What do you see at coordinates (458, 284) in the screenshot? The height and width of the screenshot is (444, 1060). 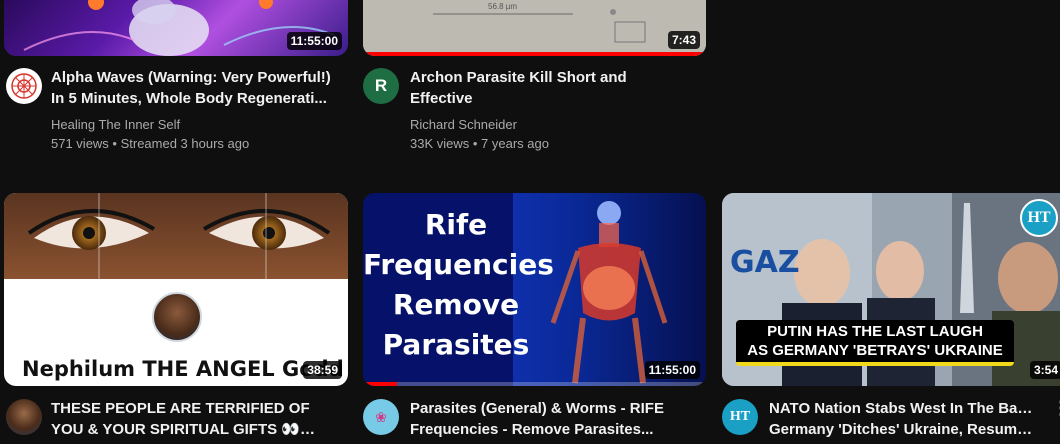 I see `thumbnail-headline: Rife Frequencies Remove Parasites` at bounding box center [458, 284].